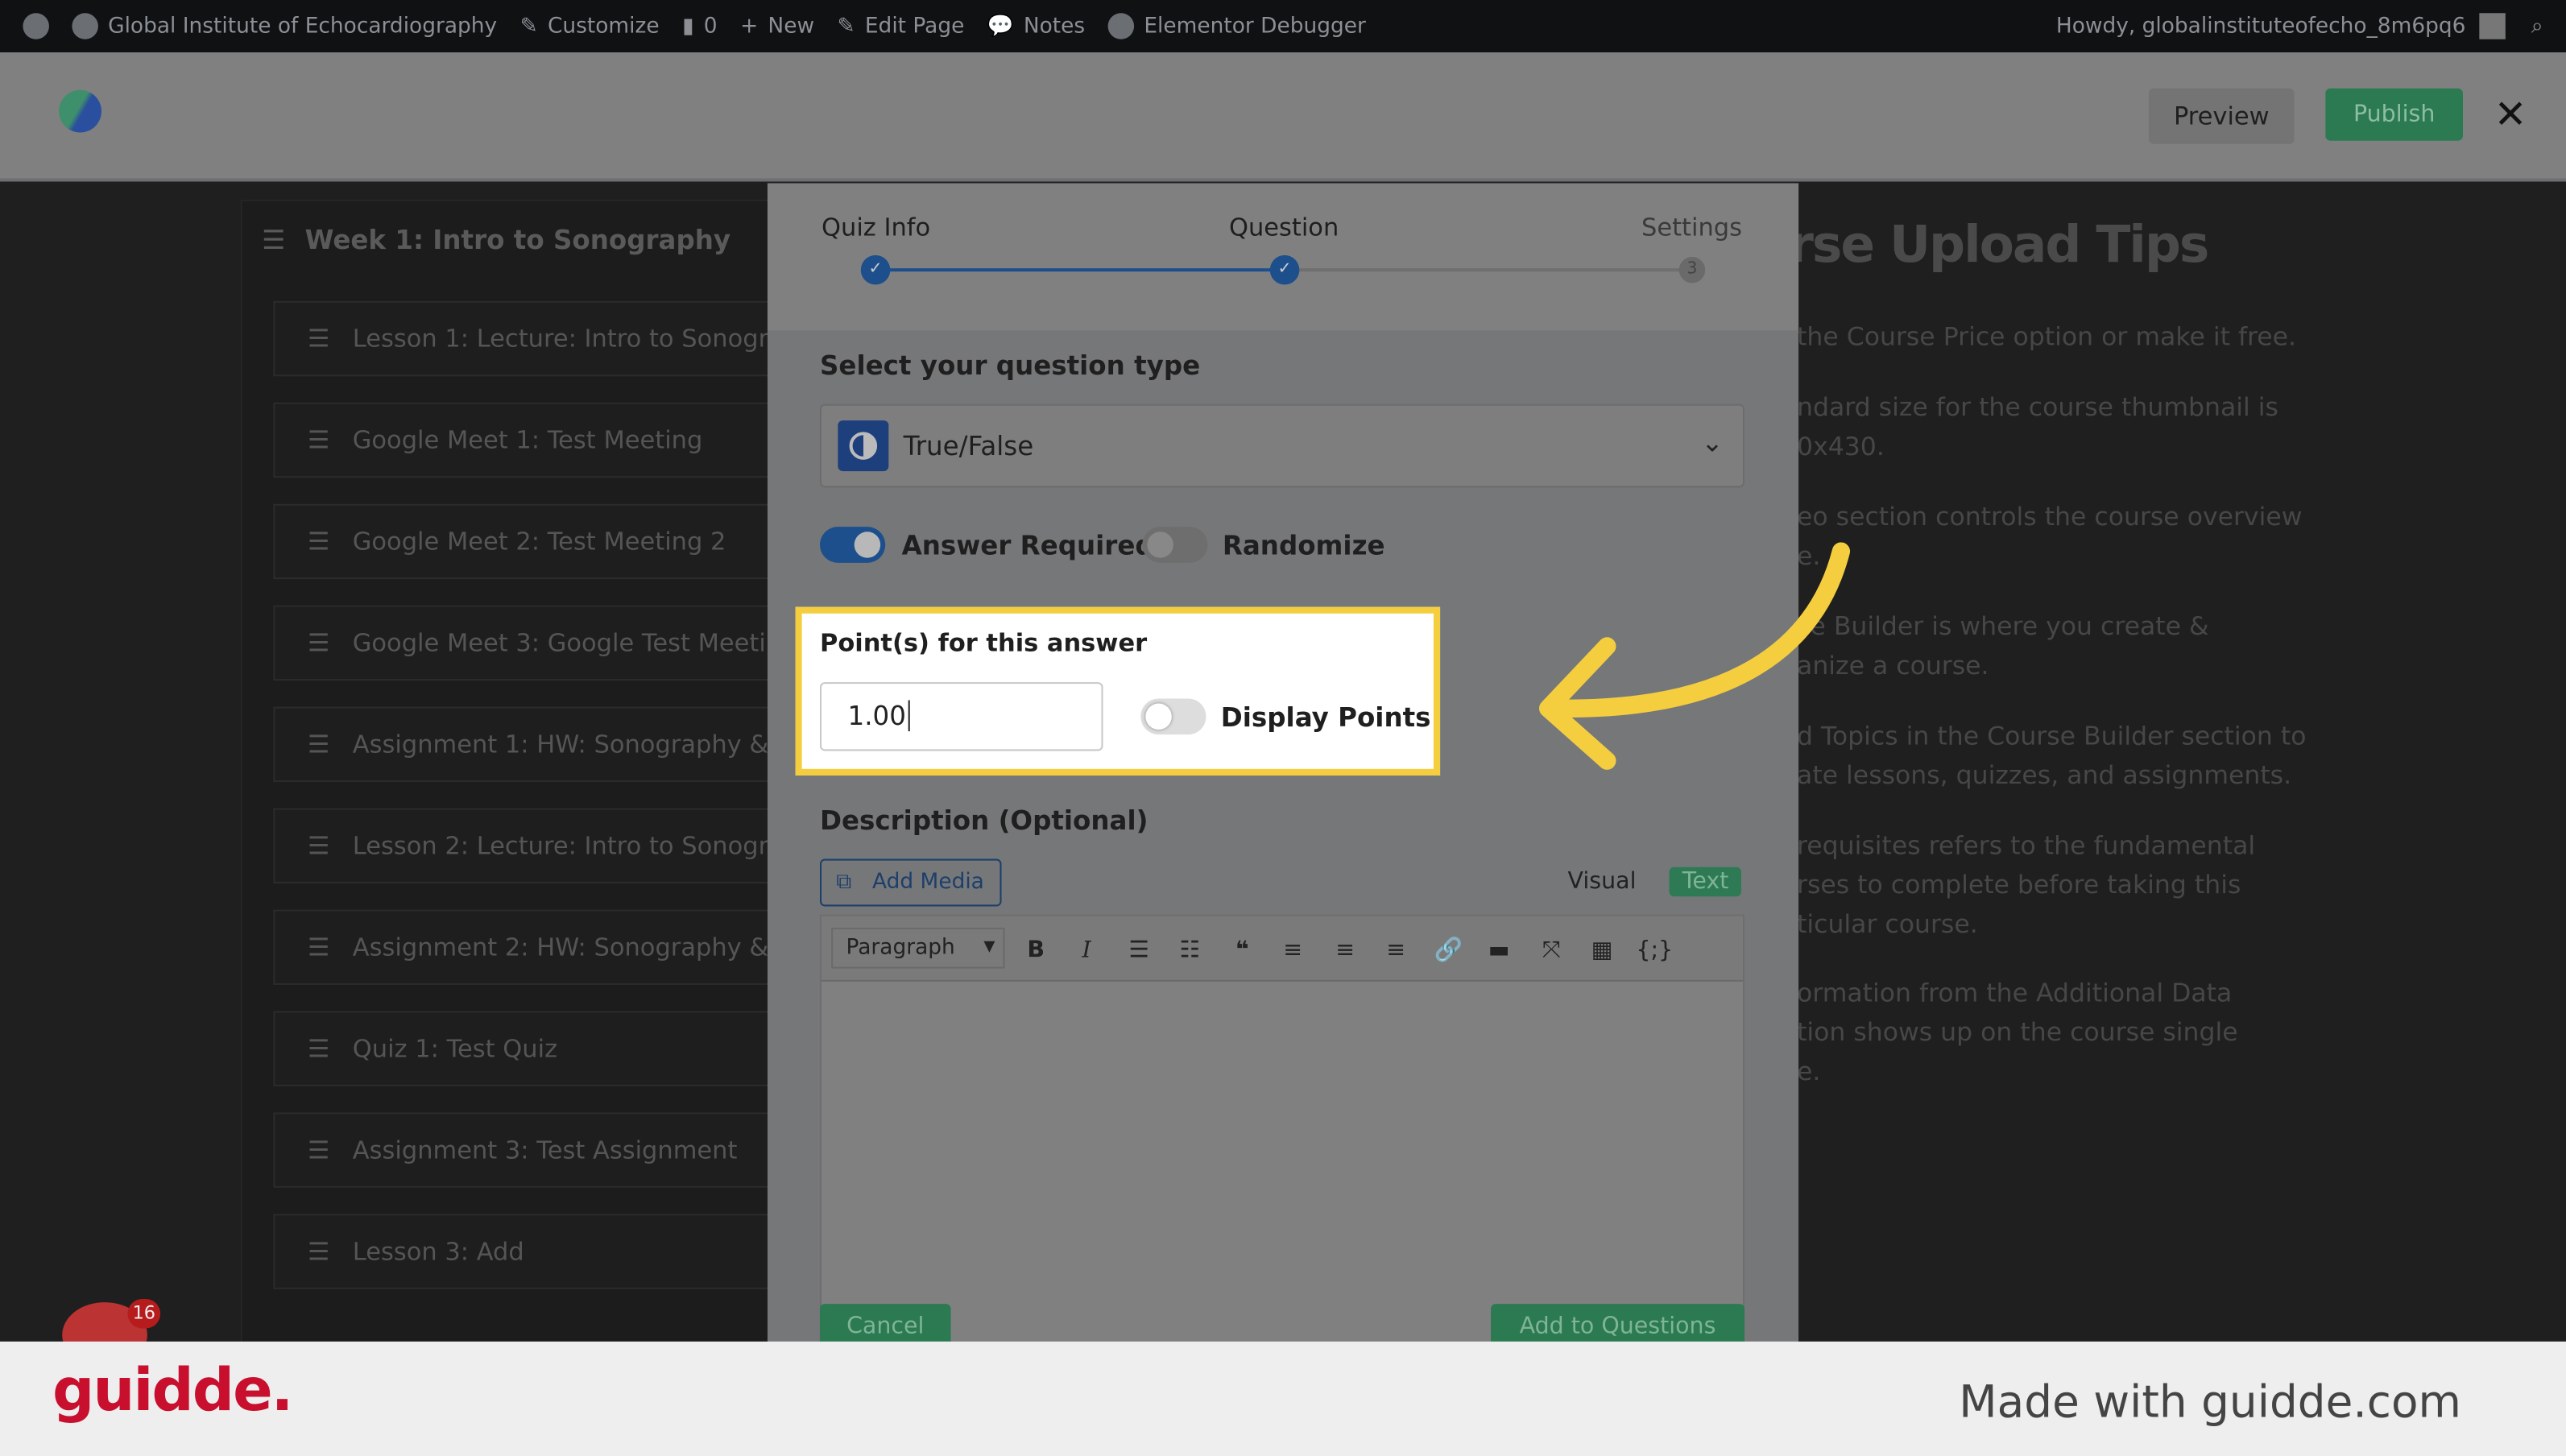 The width and height of the screenshot is (2566, 1456). What do you see at coordinates (852, 545) in the screenshot?
I see `answer-required-toggle` at bounding box center [852, 545].